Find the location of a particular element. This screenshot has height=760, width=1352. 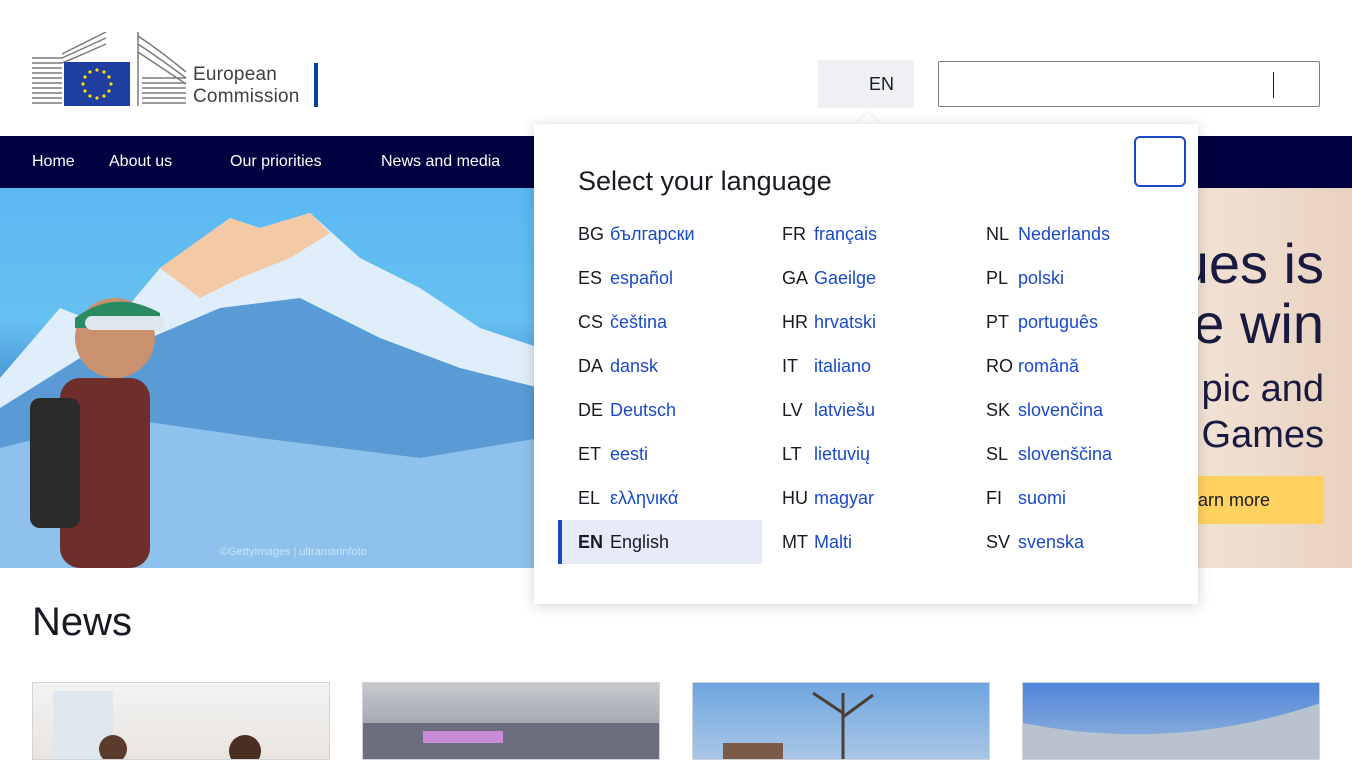

language-name: eesti is located at coordinates (629, 454).